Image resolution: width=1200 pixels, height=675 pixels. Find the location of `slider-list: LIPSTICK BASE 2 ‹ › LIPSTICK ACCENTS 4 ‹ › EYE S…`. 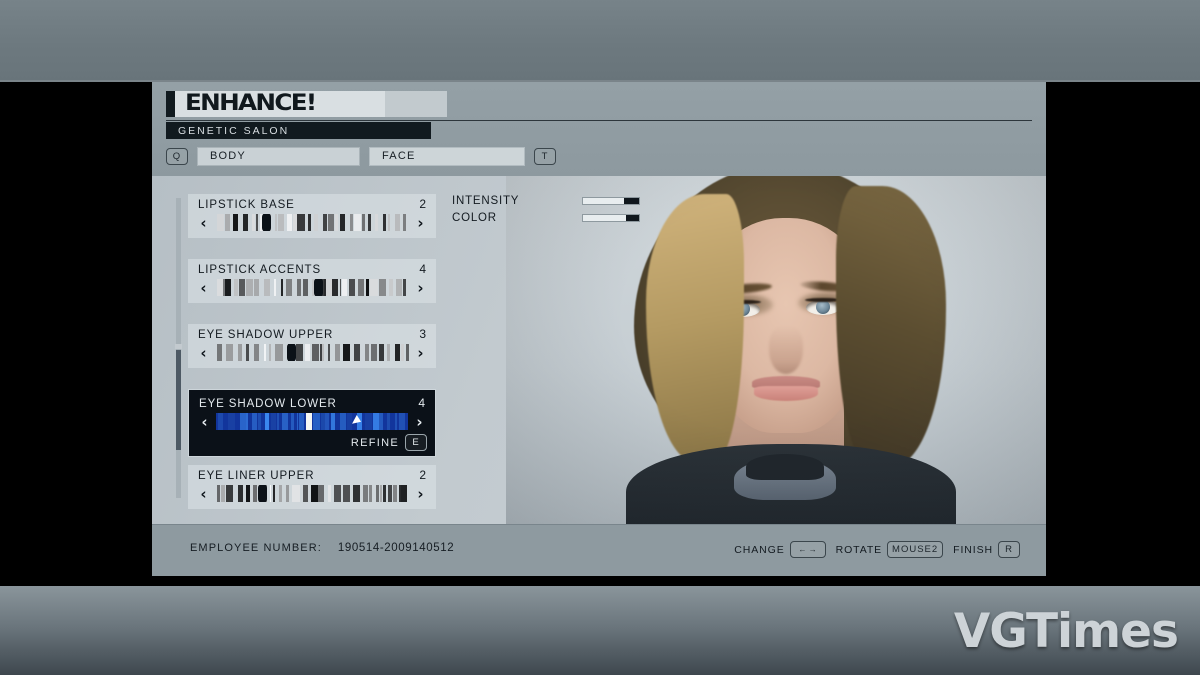

slider-list: LIPSTICK BASE 2 ‹ › LIPSTICK ACCENTS 4 ‹ › EYE S… is located at coordinates (312, 359).